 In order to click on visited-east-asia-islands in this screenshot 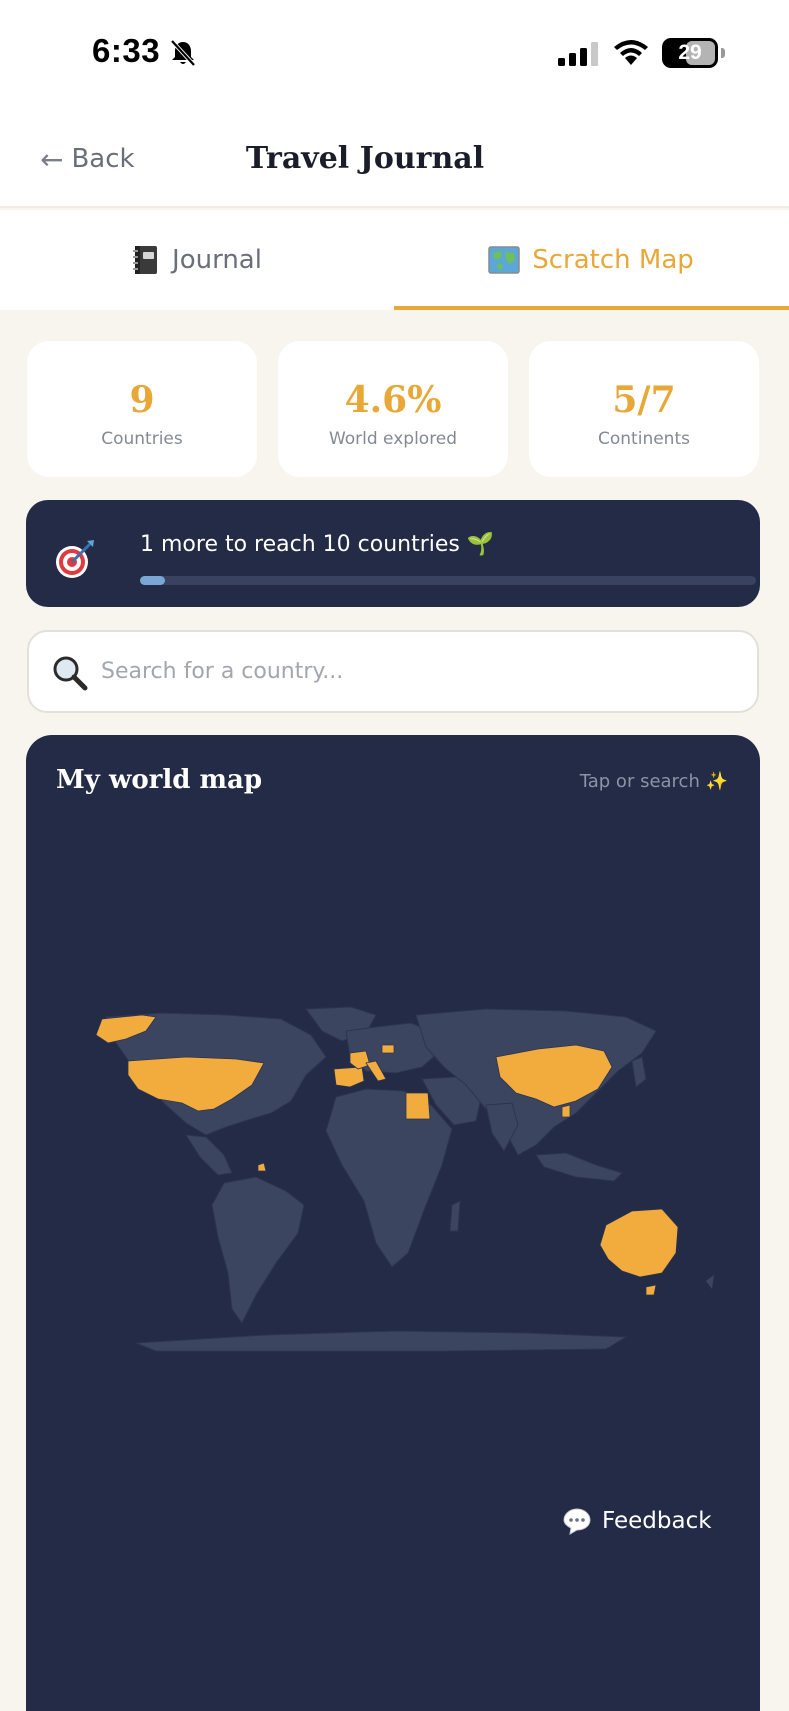, I will do `click(566, 1111)`.